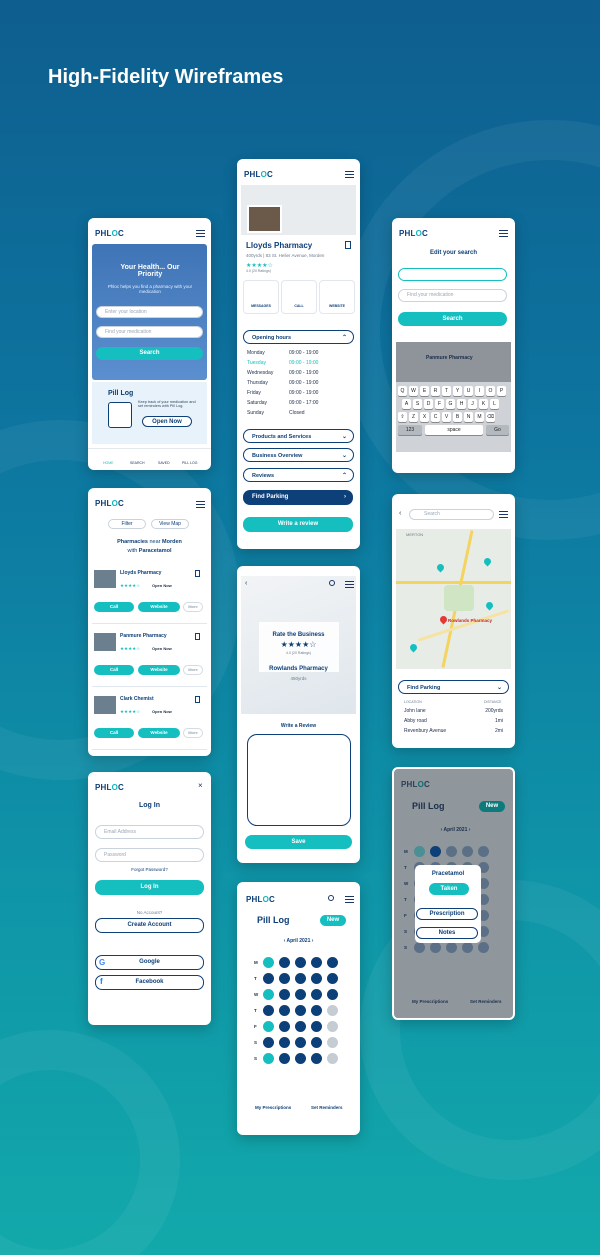 This screenshot has width=600, height=1255. What do you see at coordinates (435, 417) in the screenshot?
I see `key: C` at bounding box center [435, 417].